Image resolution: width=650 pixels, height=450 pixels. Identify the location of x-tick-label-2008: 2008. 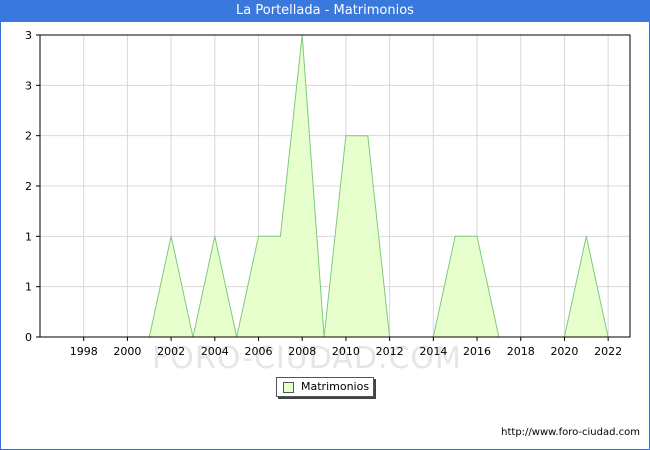
(302, 351).